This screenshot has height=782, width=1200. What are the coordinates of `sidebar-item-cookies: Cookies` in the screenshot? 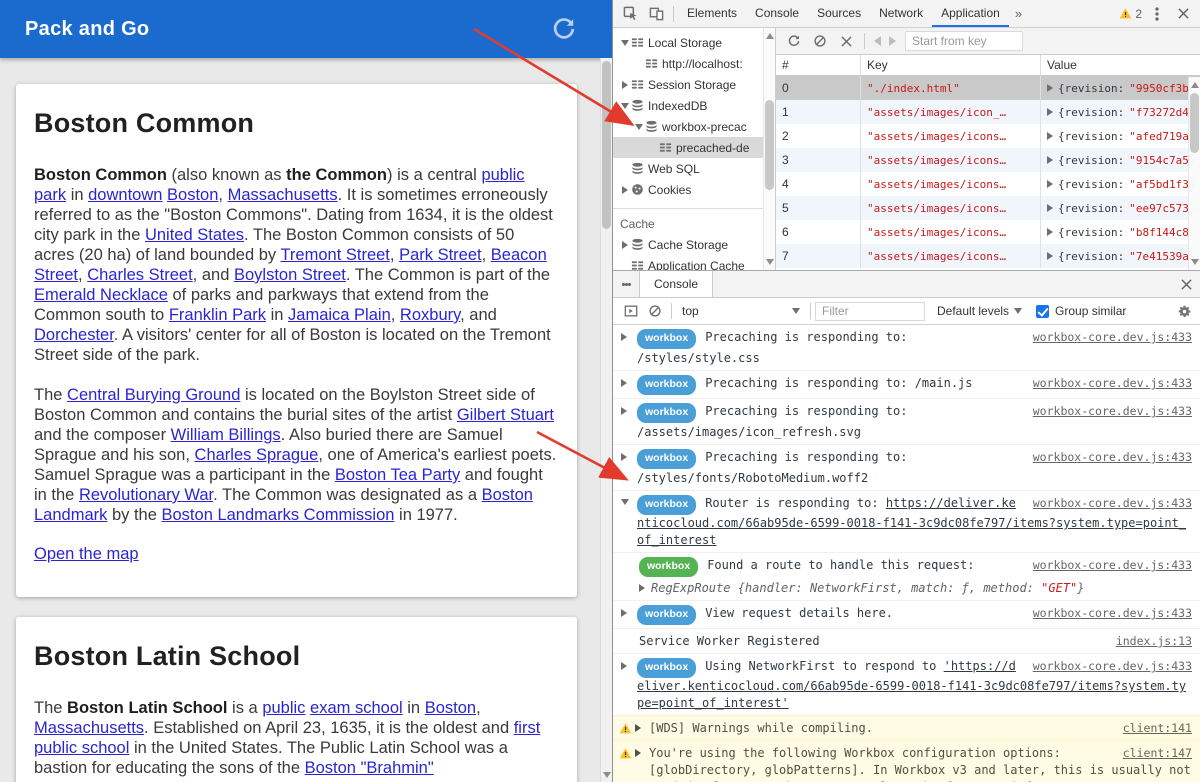 It's located at (694, 189).